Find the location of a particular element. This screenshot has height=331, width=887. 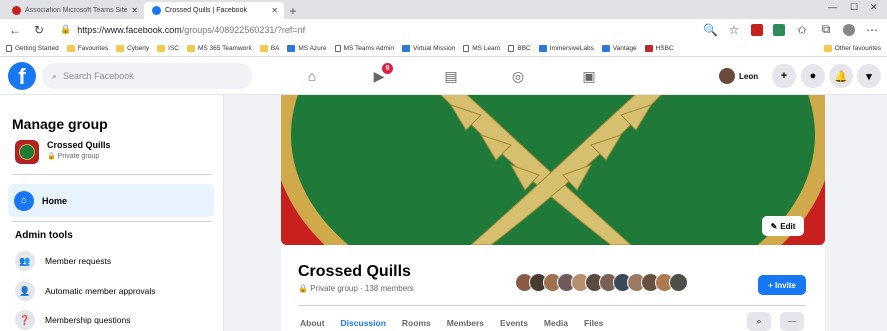

tab-discussion: Discussion is located at coordinates (363, 323).